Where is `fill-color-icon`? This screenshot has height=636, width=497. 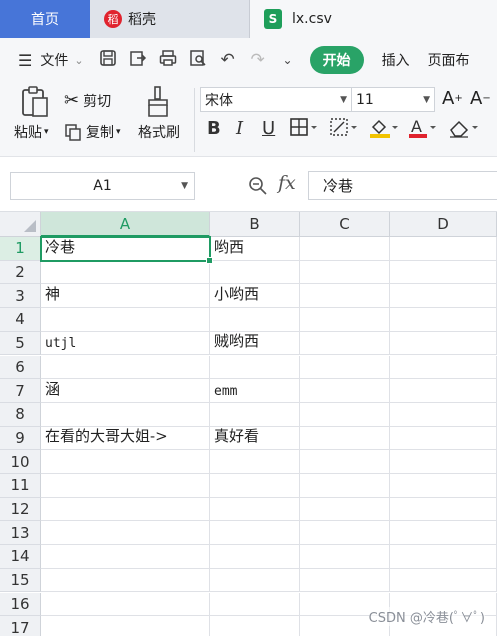
fill-color-icon is located at coordinates (384, 130).